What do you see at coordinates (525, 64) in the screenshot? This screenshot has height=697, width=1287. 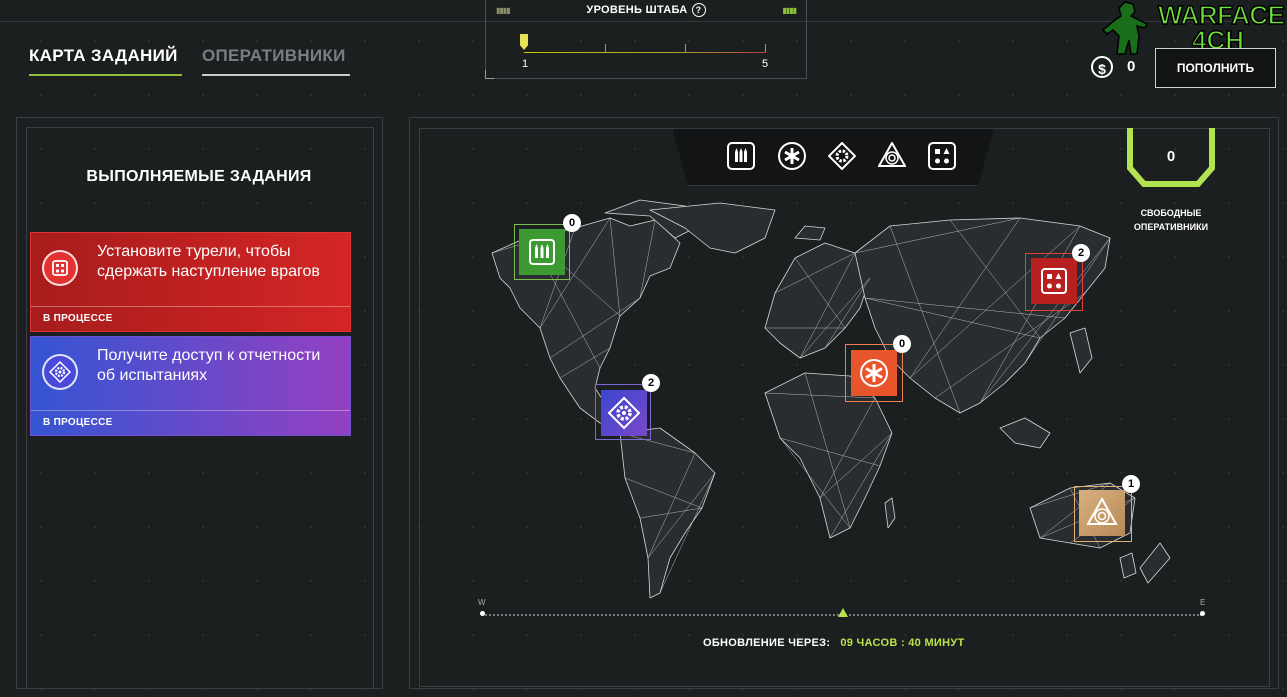 I see `hq-level-min: 1` at bounding box center [525, 64].